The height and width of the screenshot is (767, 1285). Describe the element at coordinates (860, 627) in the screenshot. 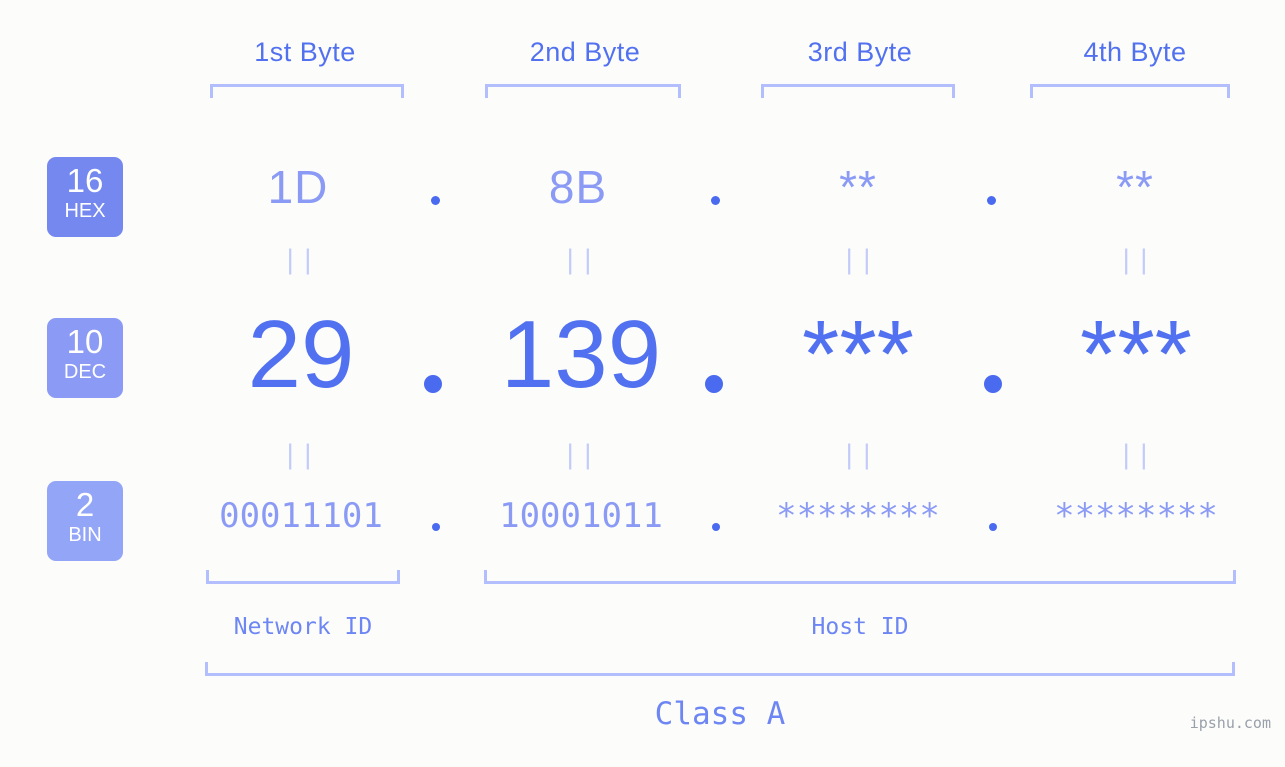

I see `host-id-label: Host ID` at that location.